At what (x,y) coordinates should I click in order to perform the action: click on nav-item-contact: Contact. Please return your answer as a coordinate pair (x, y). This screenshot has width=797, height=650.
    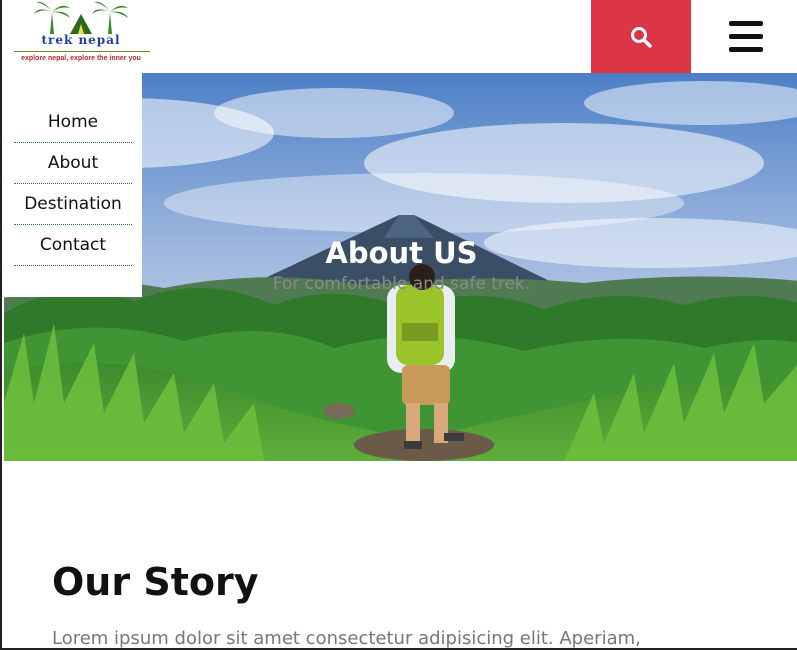
    Looking at the image, I should click on (73, 245).